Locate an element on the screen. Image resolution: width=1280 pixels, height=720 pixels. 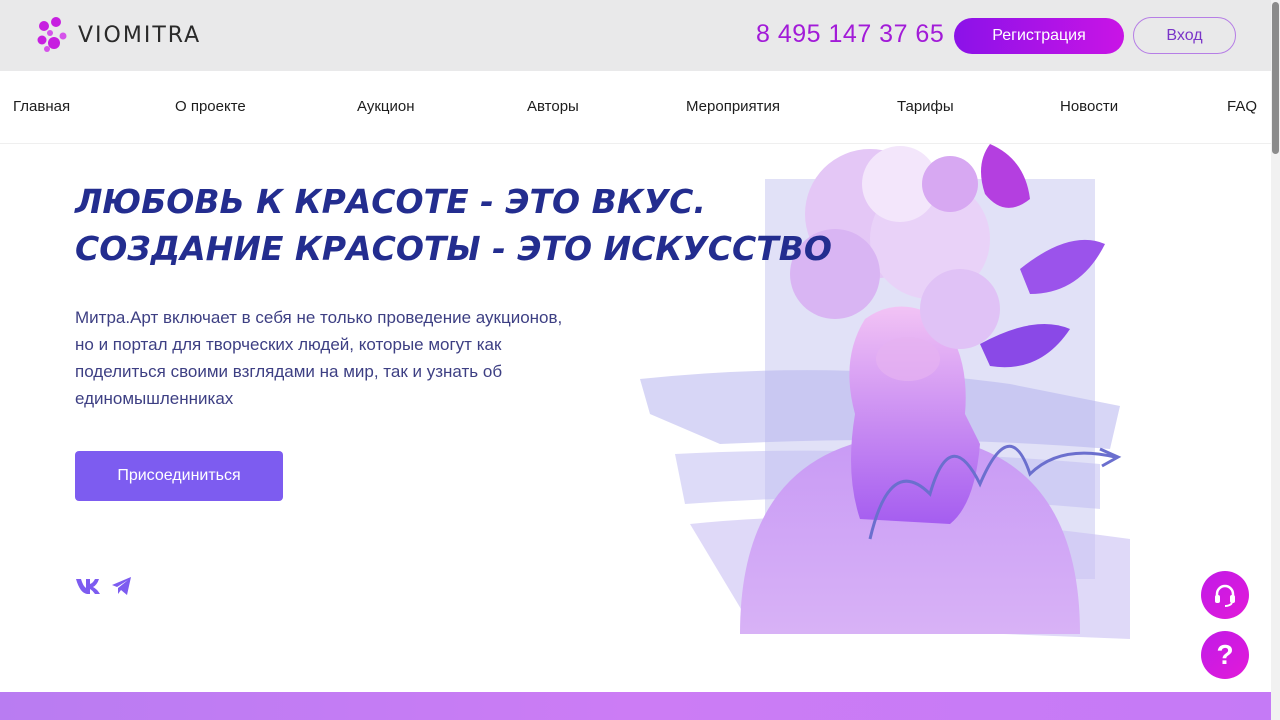
nav-item-tariffs: Тарифы is located at coordinates (925, 106).